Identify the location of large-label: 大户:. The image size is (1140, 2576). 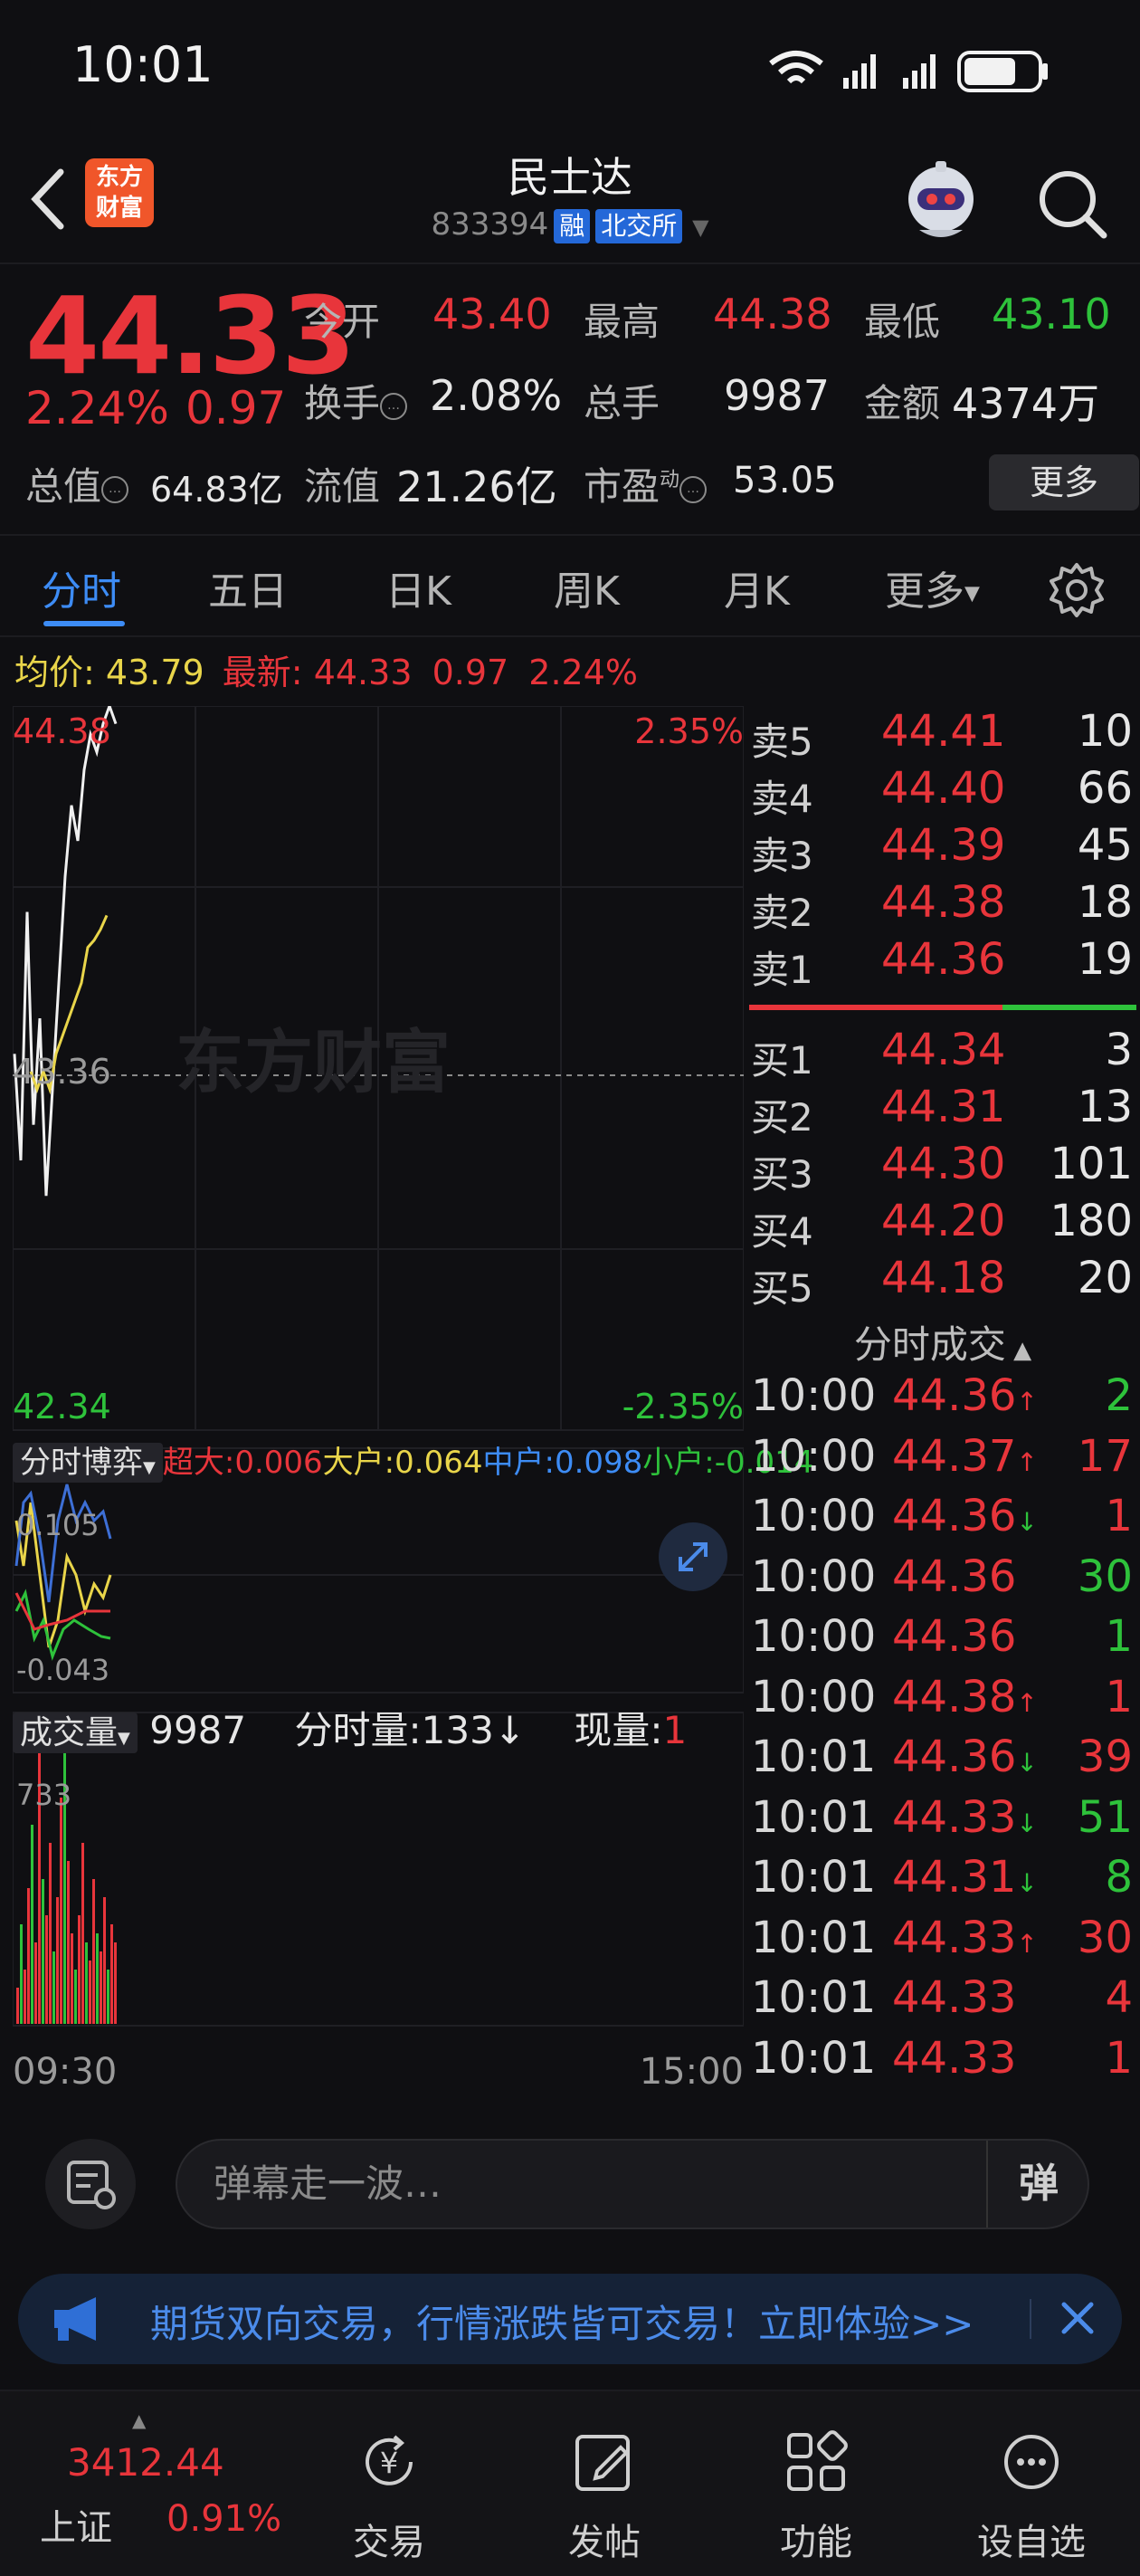
(358, 1463).